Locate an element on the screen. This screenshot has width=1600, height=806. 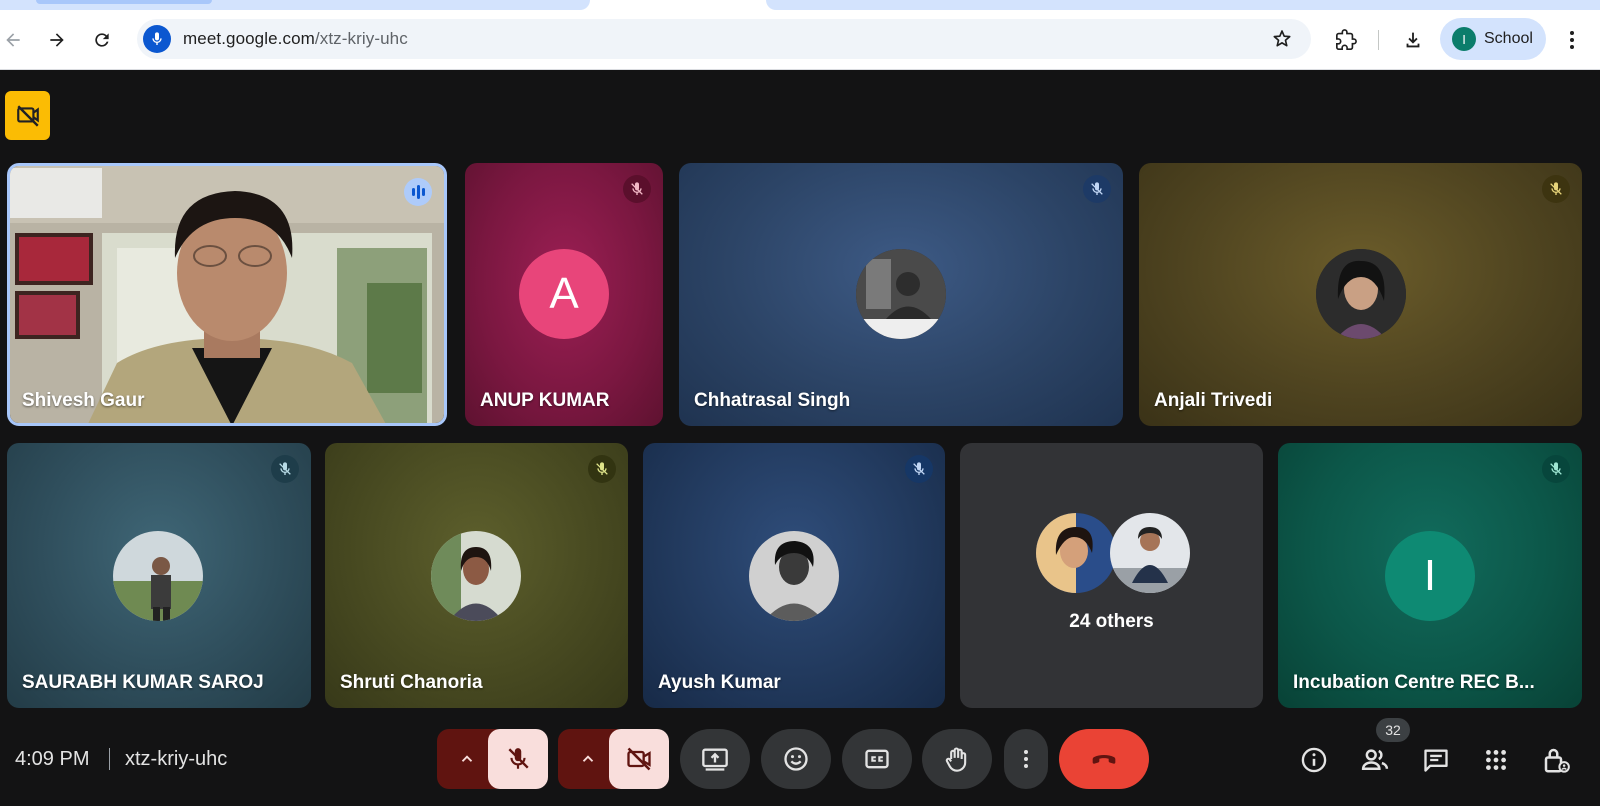
tab-meet is located at coordinates (295, 5).